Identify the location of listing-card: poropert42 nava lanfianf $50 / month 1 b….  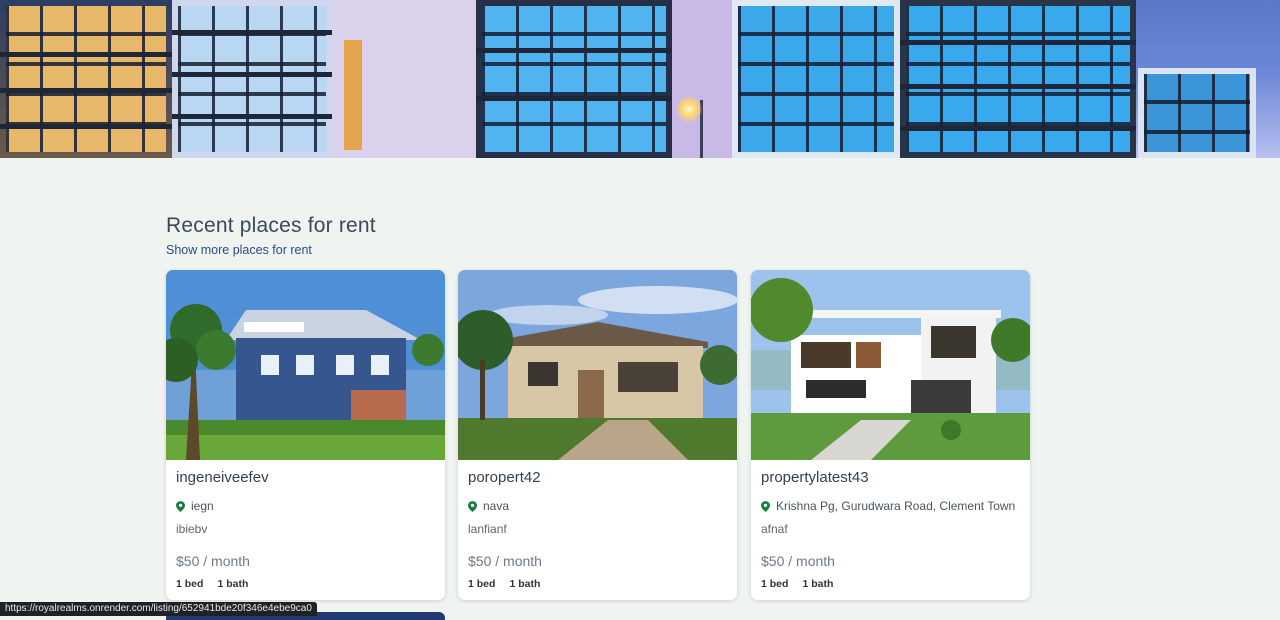
(597, 435).